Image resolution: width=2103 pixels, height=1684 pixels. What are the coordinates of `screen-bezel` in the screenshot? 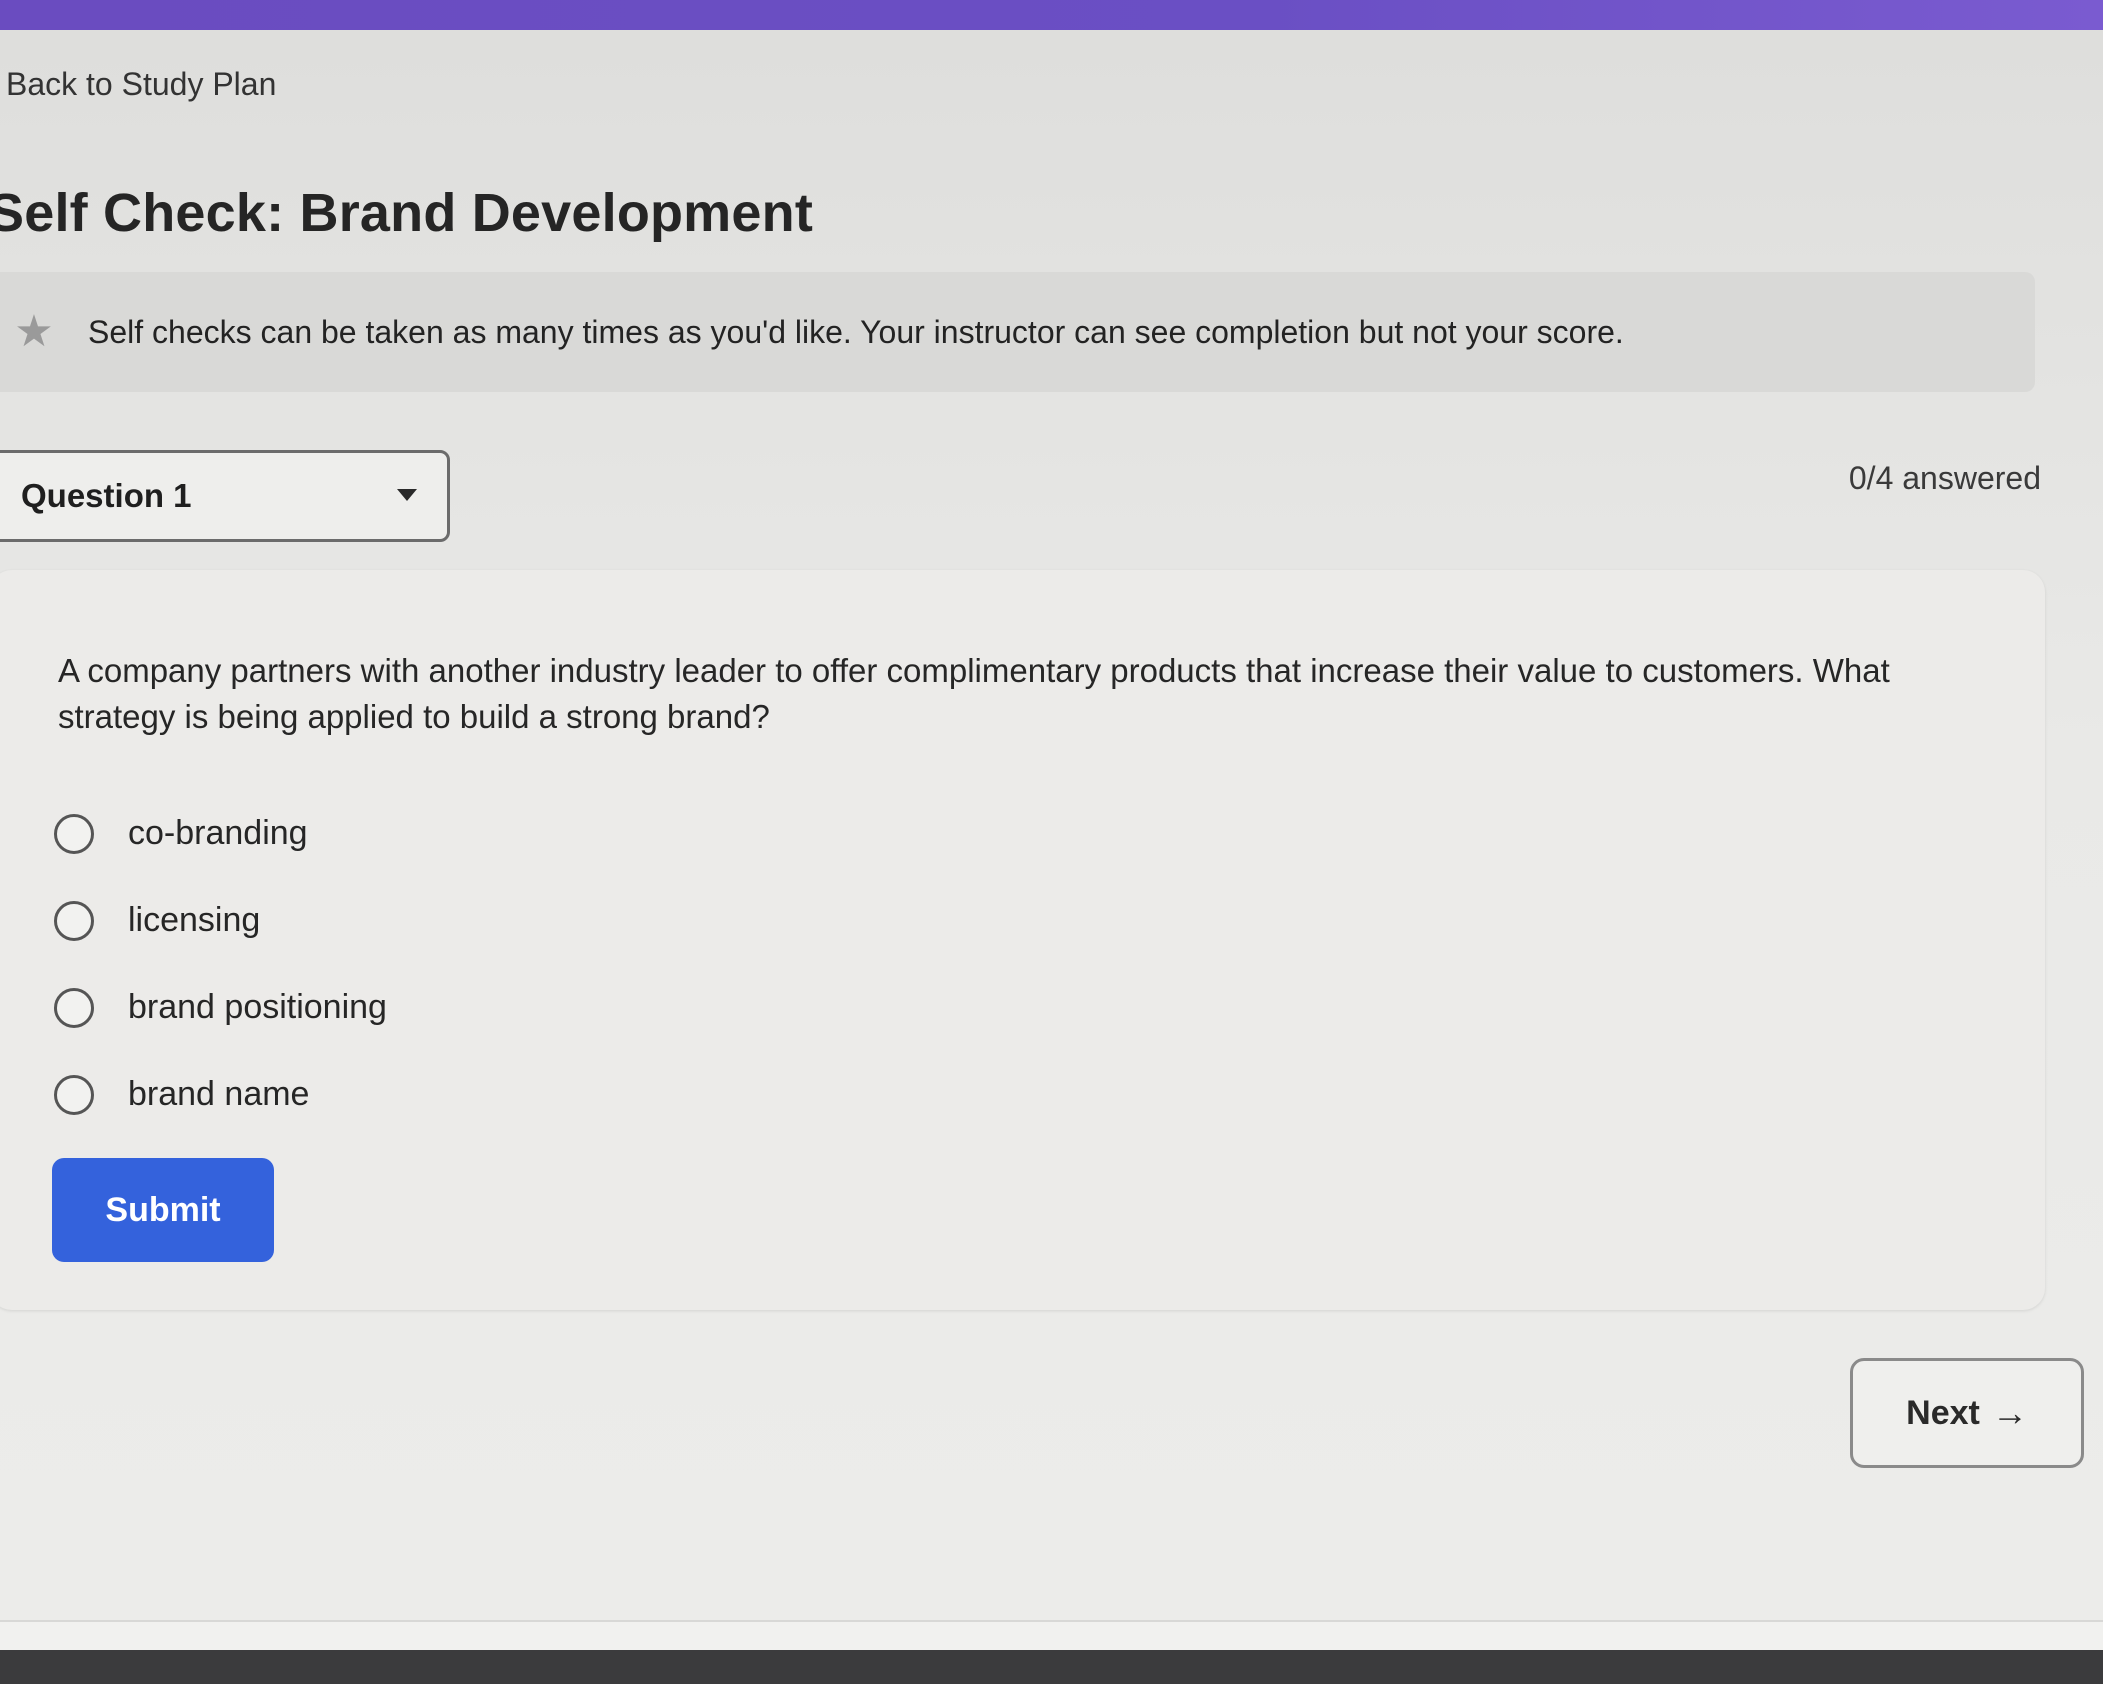 It's located at (1051, 1667).